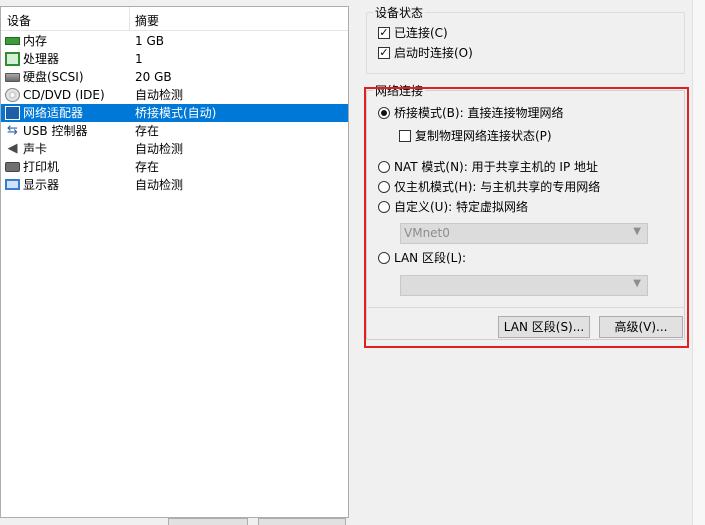 The image size is (705, 525). Describe the element at coordinates (12, 184) in the screenshot. I see `display-icon` at that location.